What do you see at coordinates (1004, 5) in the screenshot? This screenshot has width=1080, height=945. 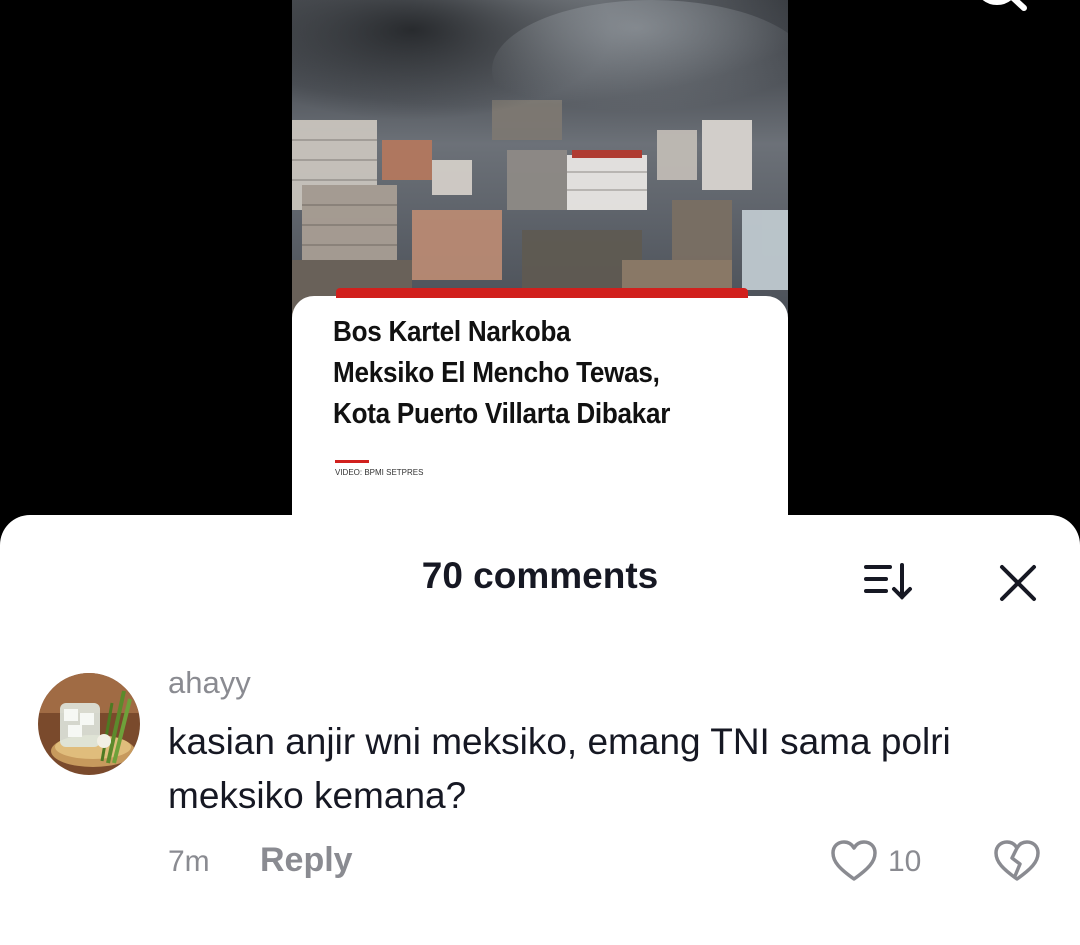 I see `search-icon` at bounding box center [1004, 5].